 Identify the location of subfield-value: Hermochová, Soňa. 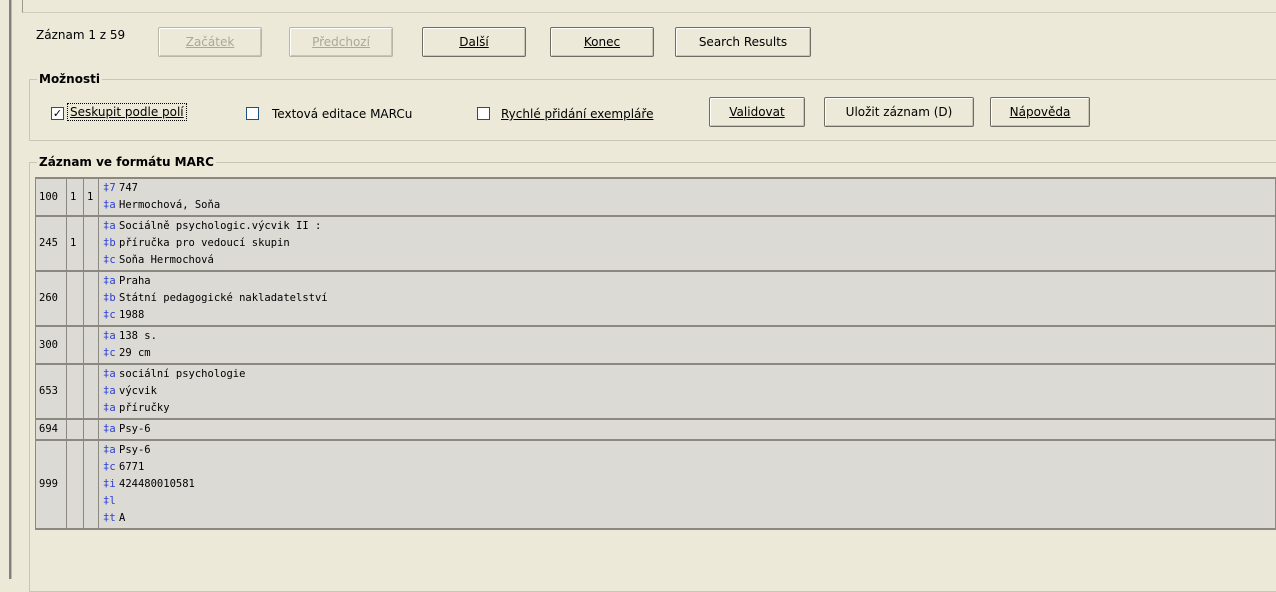
(170, 205).